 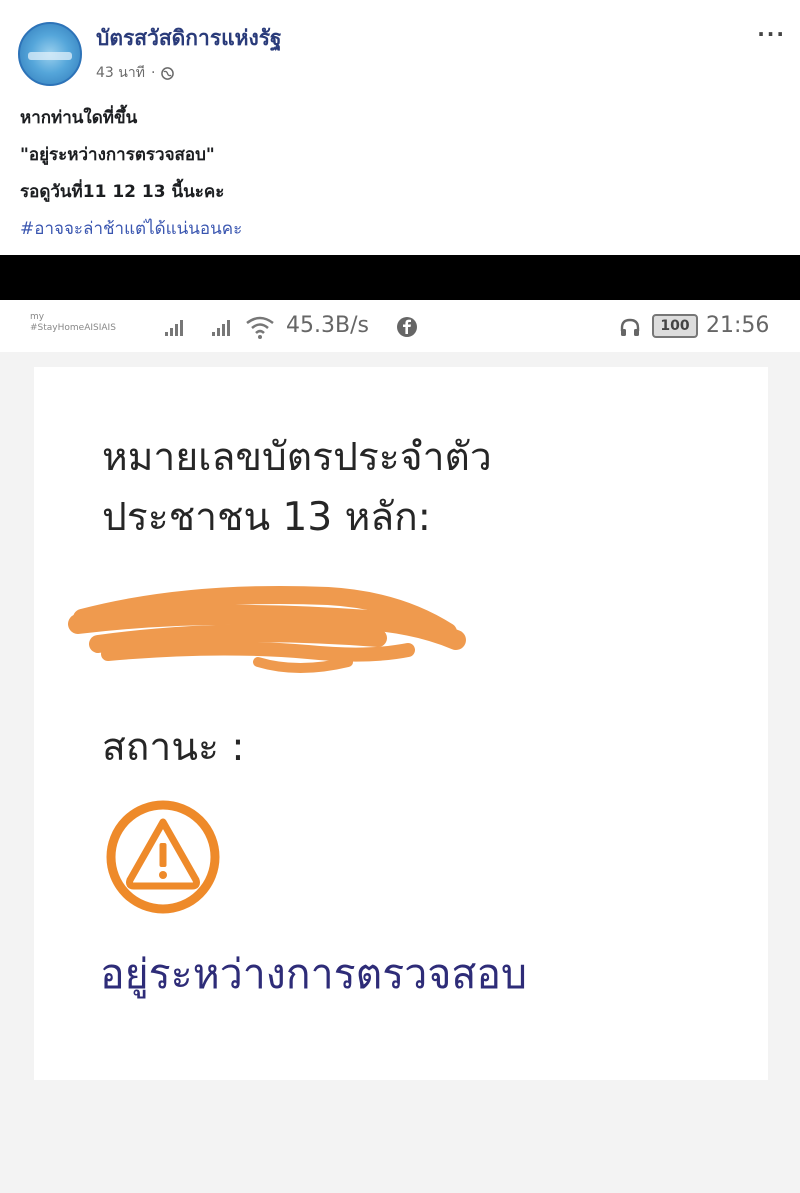 What do you see at coordinates (675, 326) in the screenshot?
I see `battery-icon: 100` at bounding box center [675, 326].